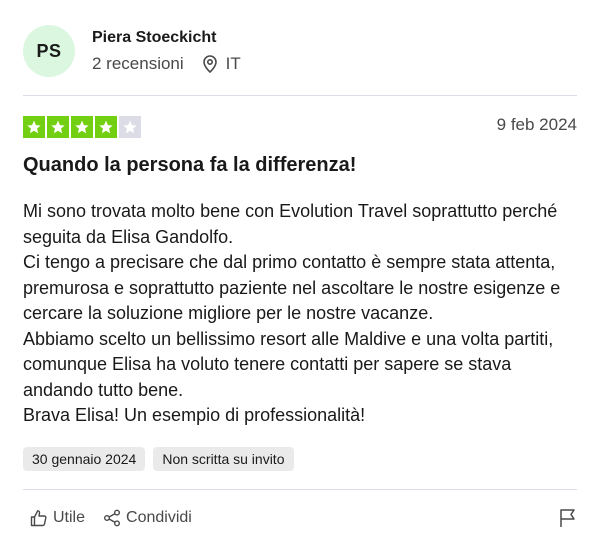 The image size is (600, 538). What do you see at coordinates (536, 124) in the screenshot?
I see `review-date: 9 feb 2024` at bounding box center [536, 124].